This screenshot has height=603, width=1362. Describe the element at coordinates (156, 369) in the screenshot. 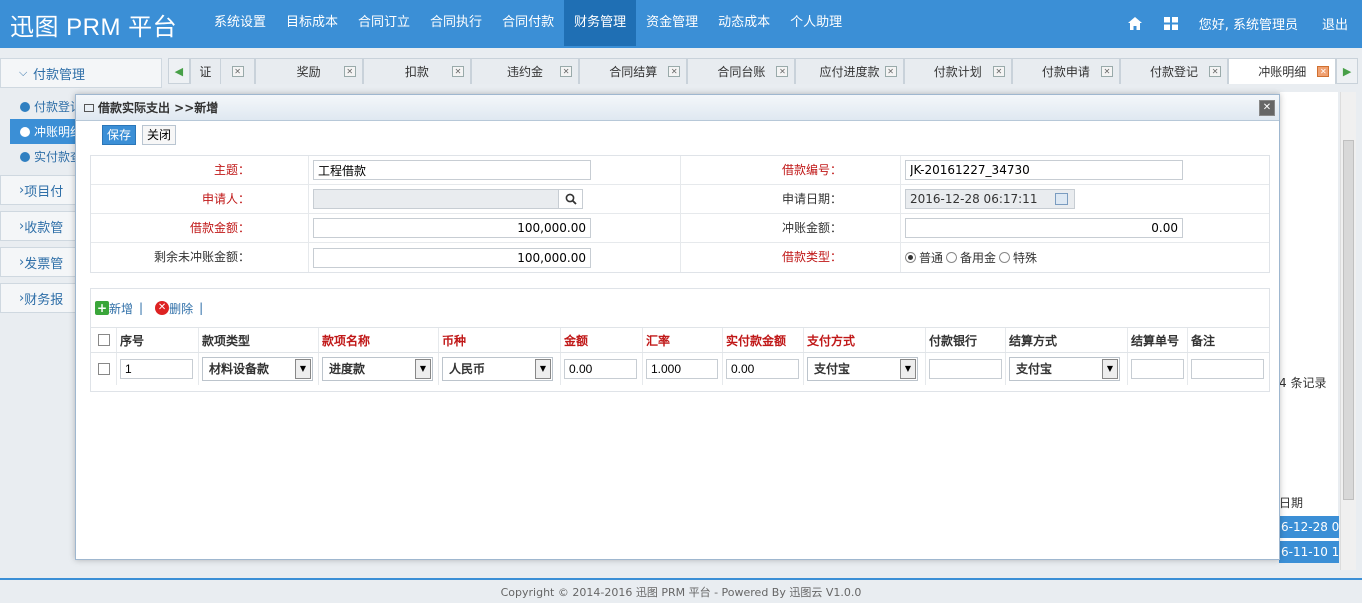

I see `seq-input` at that location.